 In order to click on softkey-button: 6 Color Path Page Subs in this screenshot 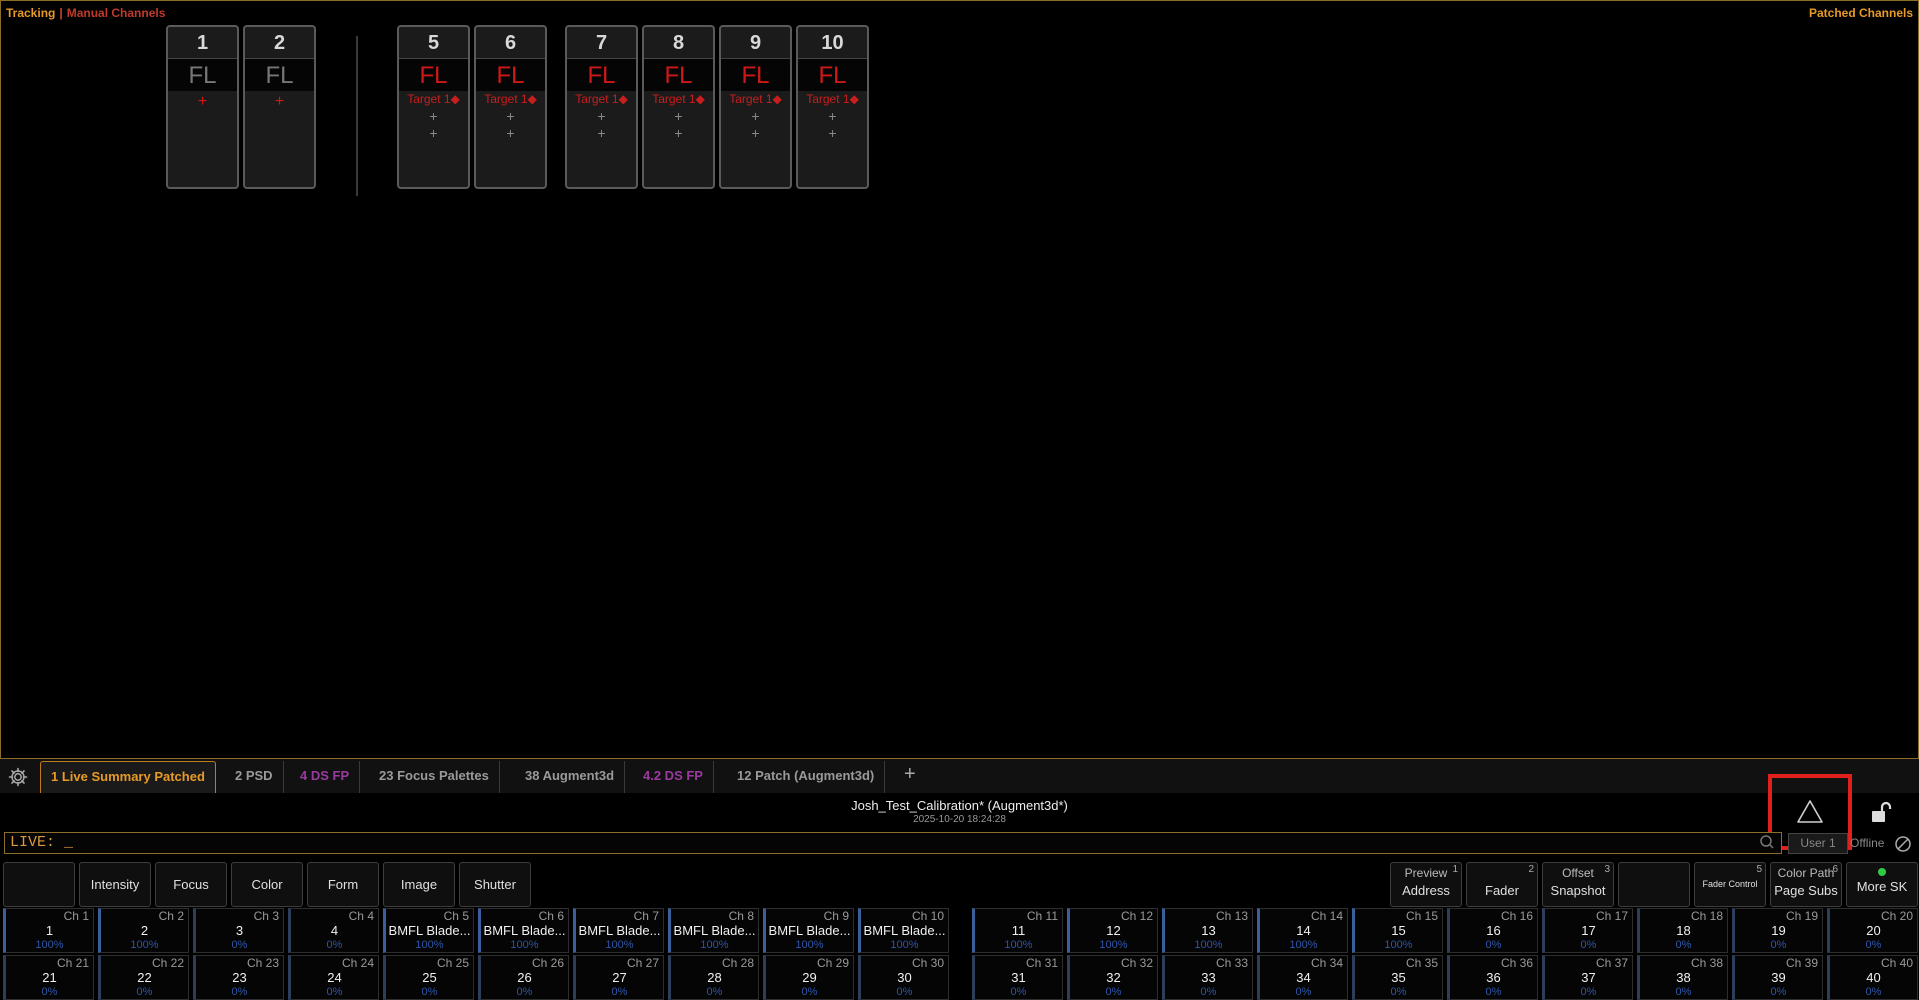, I will do `click(1806, 884)`.